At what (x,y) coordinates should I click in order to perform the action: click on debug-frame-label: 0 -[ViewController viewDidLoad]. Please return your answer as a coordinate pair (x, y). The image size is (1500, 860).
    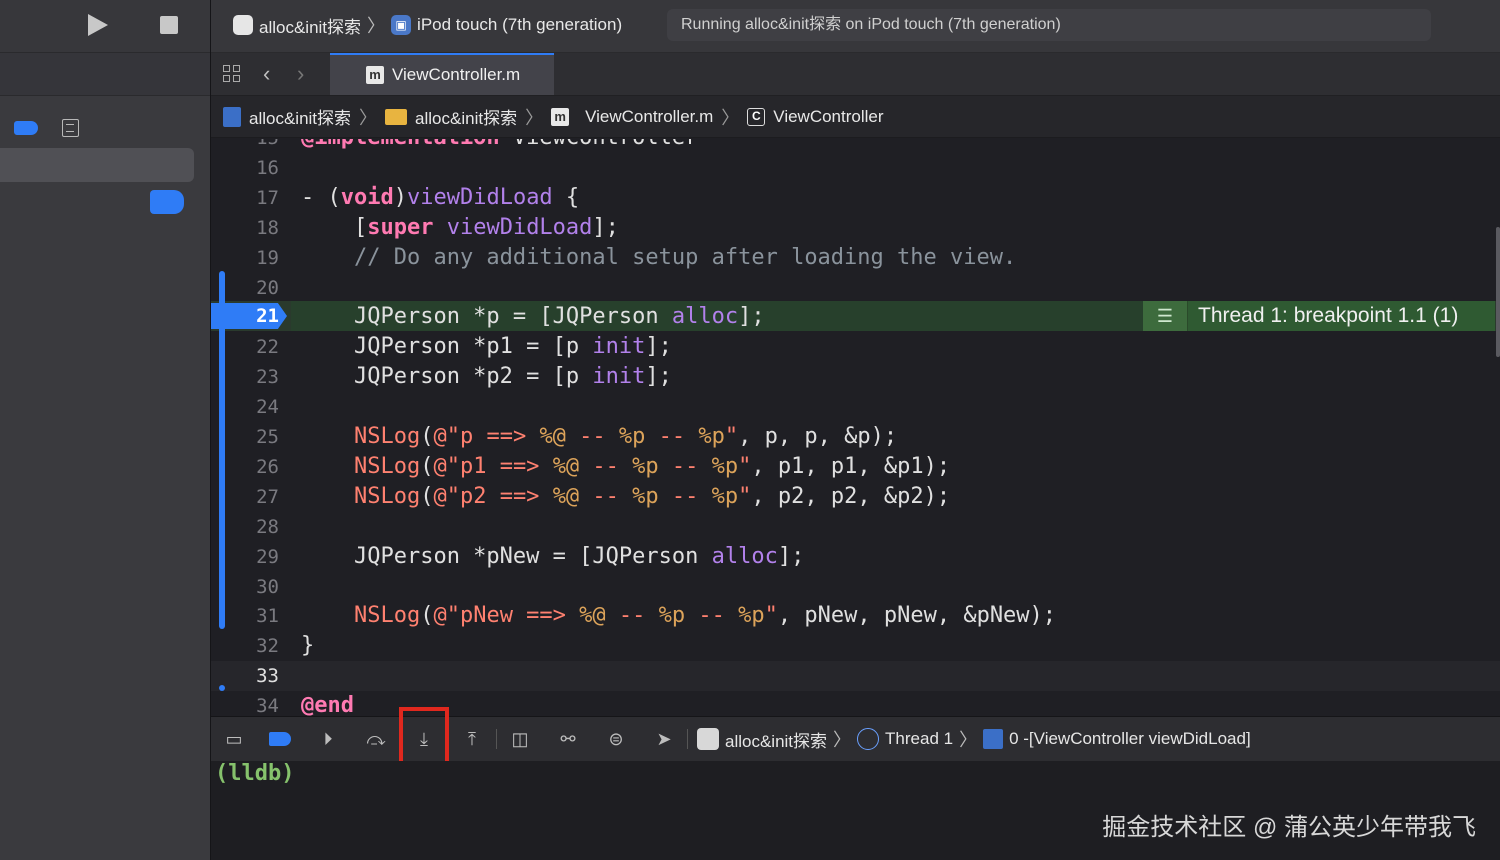
    Looking at the image, I should click on (1130, 738).